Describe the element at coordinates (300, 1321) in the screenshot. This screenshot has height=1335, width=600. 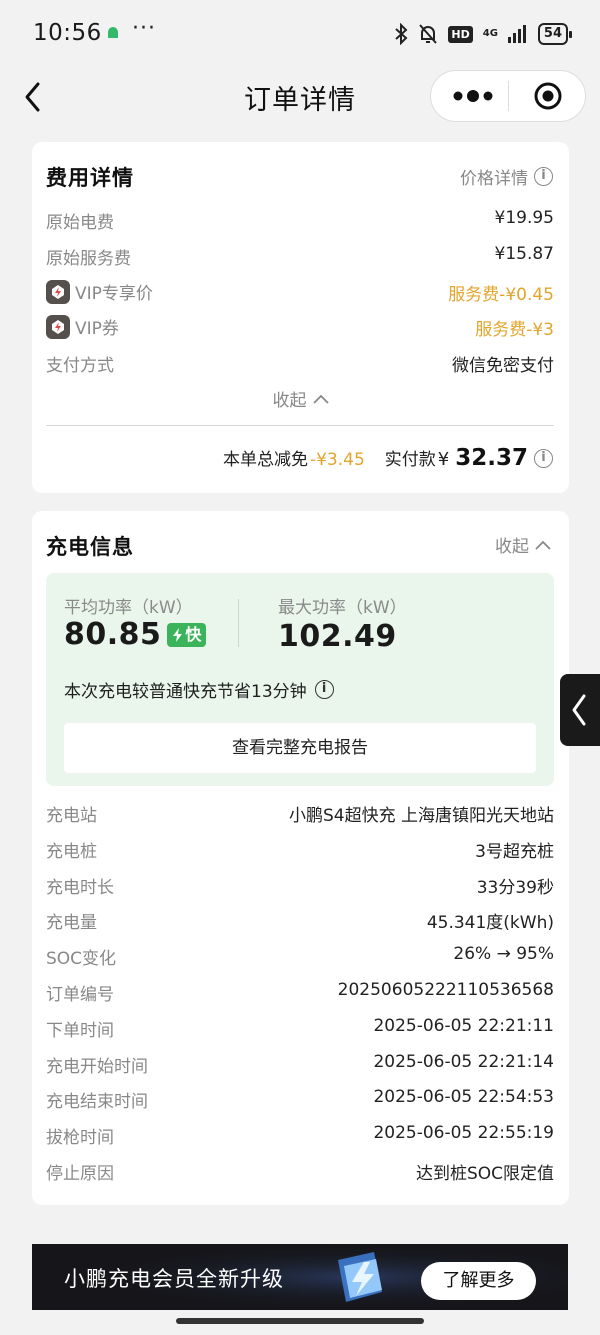
I see `home-indicator` at that location.